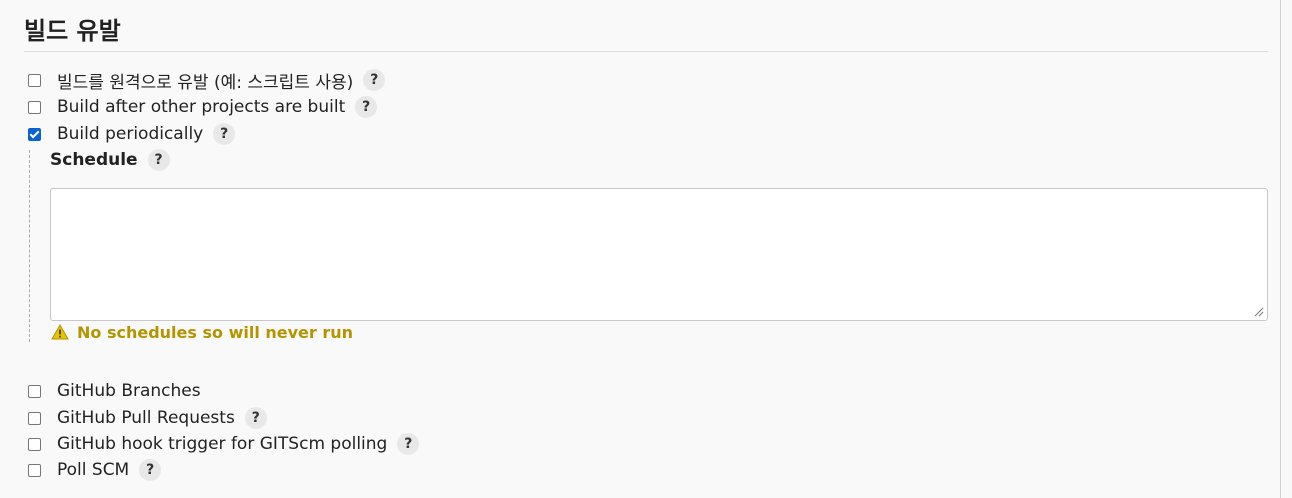  I want to click on nested-section-guide, so click(29, 246).